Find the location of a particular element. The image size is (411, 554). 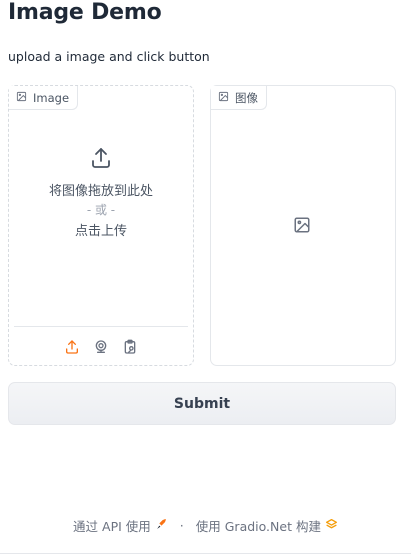

page-title: Image Demo is located at coordinates (85, 12).